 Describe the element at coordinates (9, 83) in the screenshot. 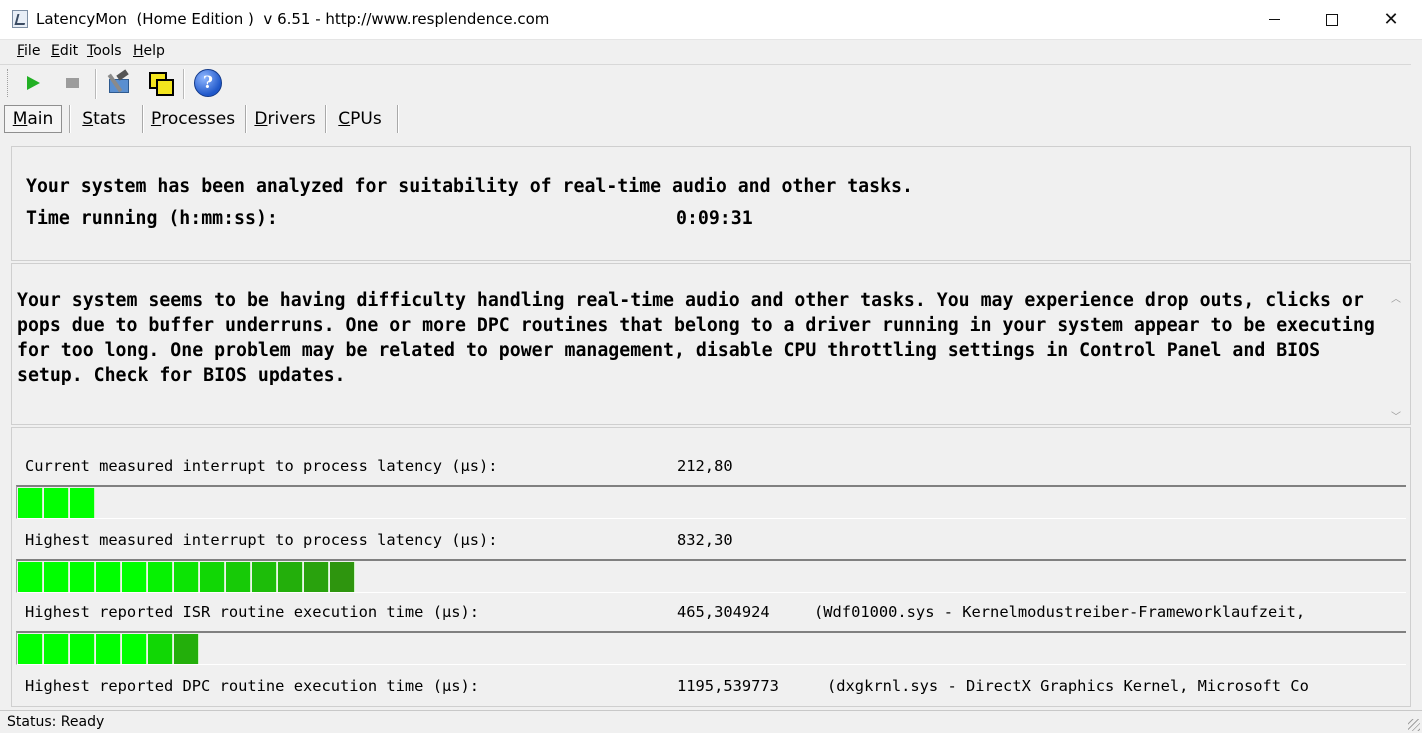

I see `toolbar-grip` at that location.